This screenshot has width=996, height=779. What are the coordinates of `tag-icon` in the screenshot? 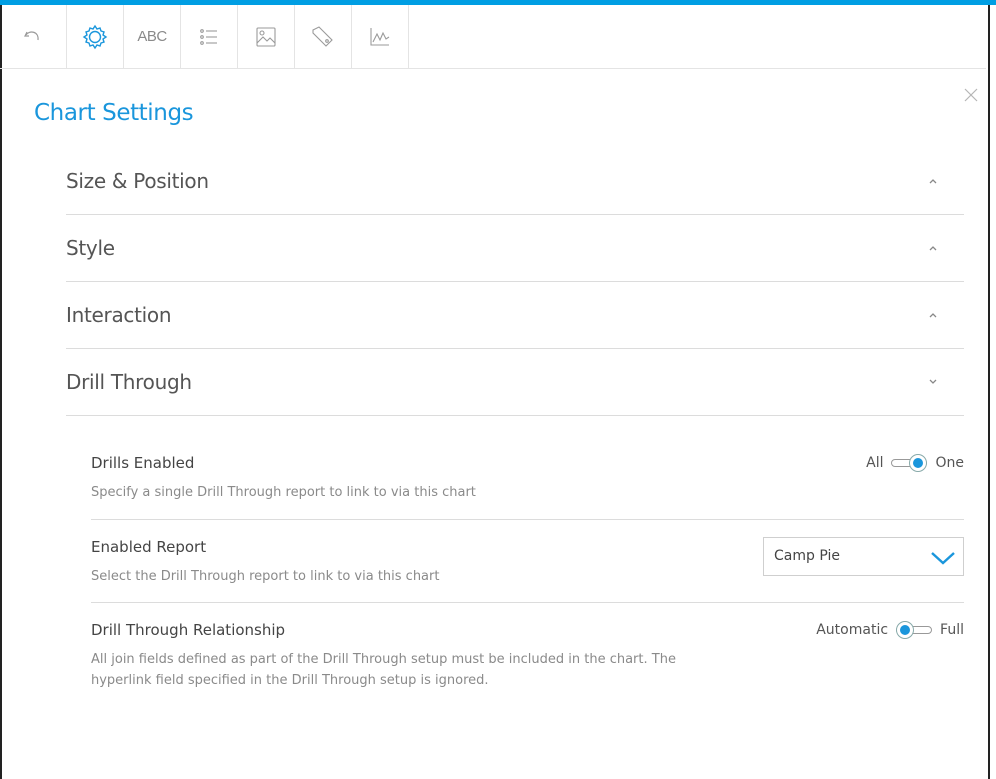 It's located at (322, 36).